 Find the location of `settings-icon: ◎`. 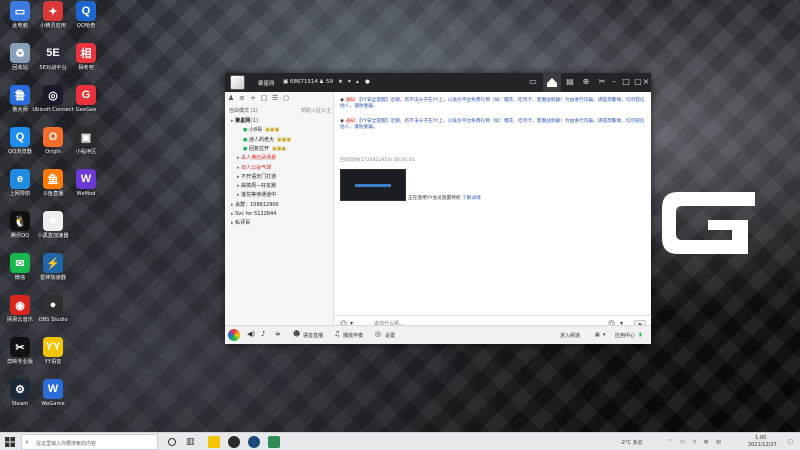

settings-icon: ◎ is located at coordinates (378, 334).